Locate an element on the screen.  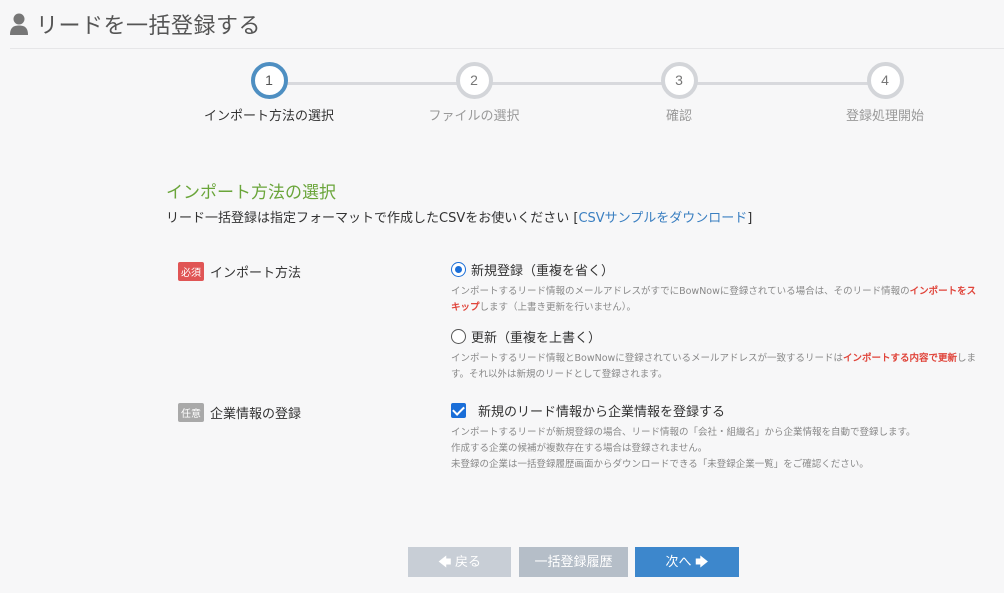
step-3: 3 確認 is located at coordinates (679, 93).